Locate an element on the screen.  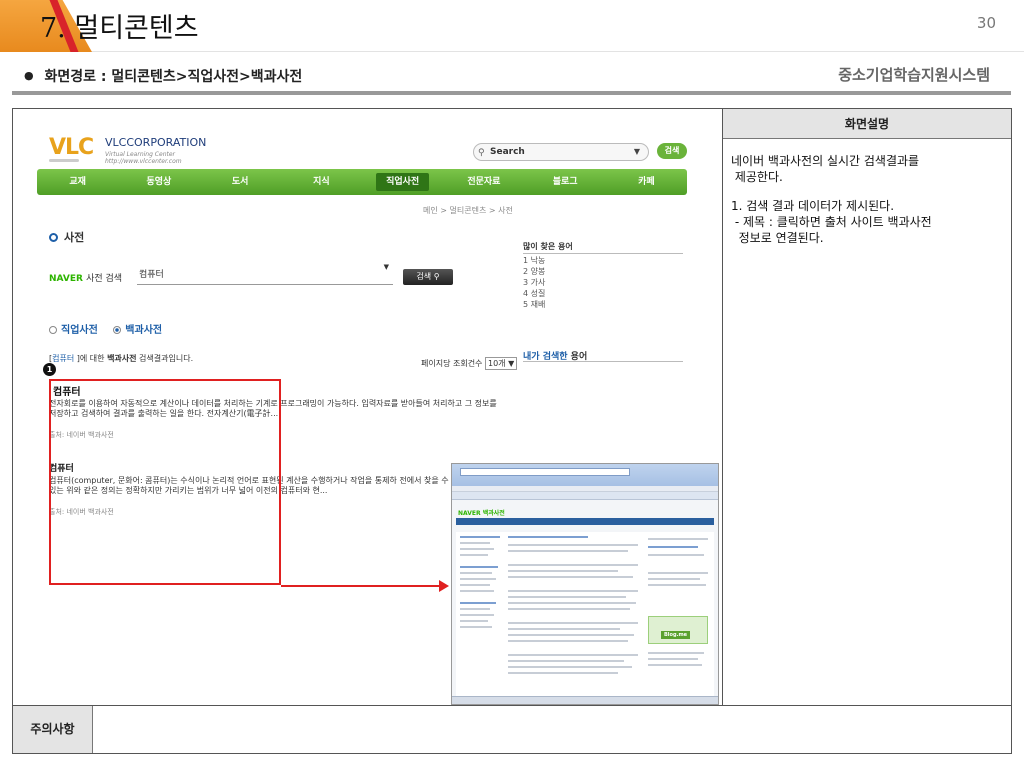
radio-encyclopedia: 백과사전 is located at coordinates (137, 330).